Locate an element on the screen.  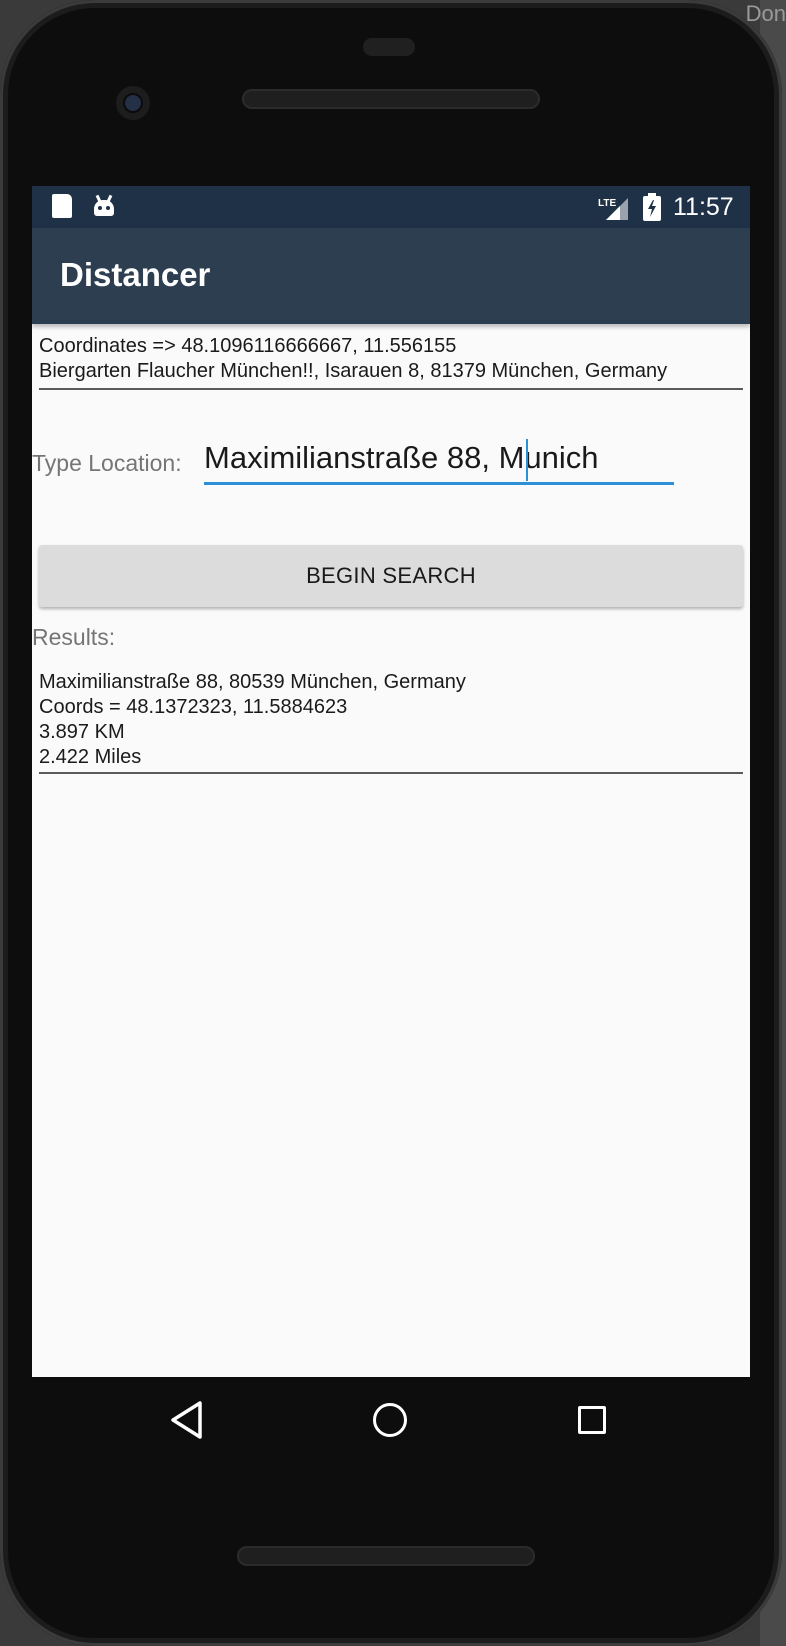
top-speaker is located at coordinates (391, 99).